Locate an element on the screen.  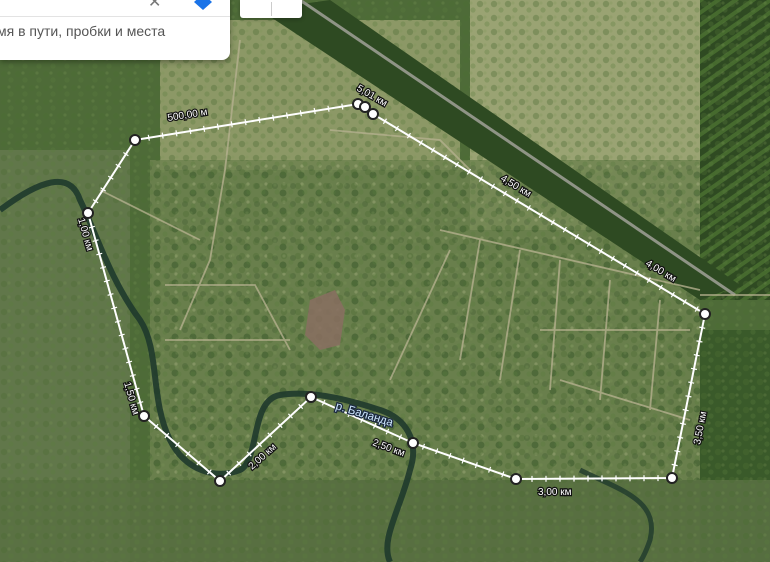
search-panel: ✕ мя в пути, пробки и места is located at coordinates (115, 30).